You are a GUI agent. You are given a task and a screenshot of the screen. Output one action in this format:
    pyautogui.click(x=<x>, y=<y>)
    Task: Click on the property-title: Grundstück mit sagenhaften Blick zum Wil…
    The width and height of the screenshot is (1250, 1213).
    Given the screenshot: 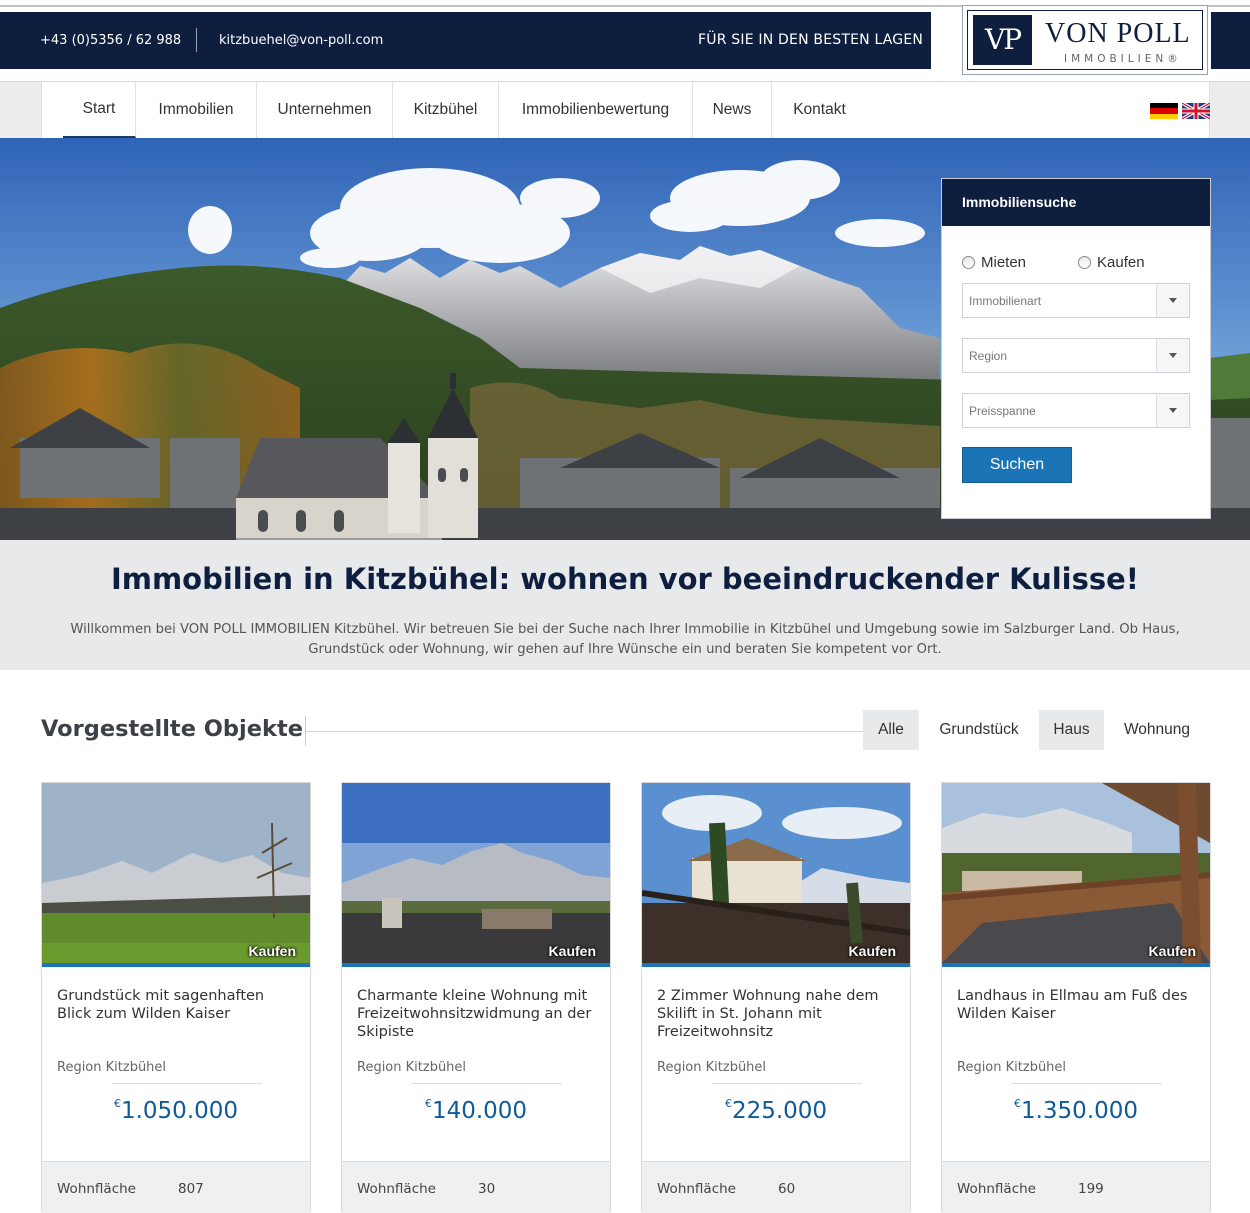 What is the action you would take?
    pyautogui.click(x=177, y=1005)
    